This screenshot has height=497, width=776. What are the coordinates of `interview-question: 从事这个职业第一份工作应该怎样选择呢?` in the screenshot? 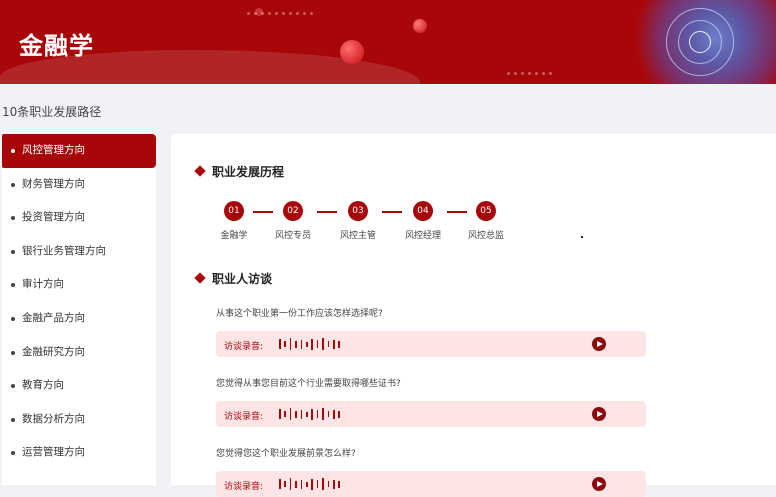 It's located at (299, 314).